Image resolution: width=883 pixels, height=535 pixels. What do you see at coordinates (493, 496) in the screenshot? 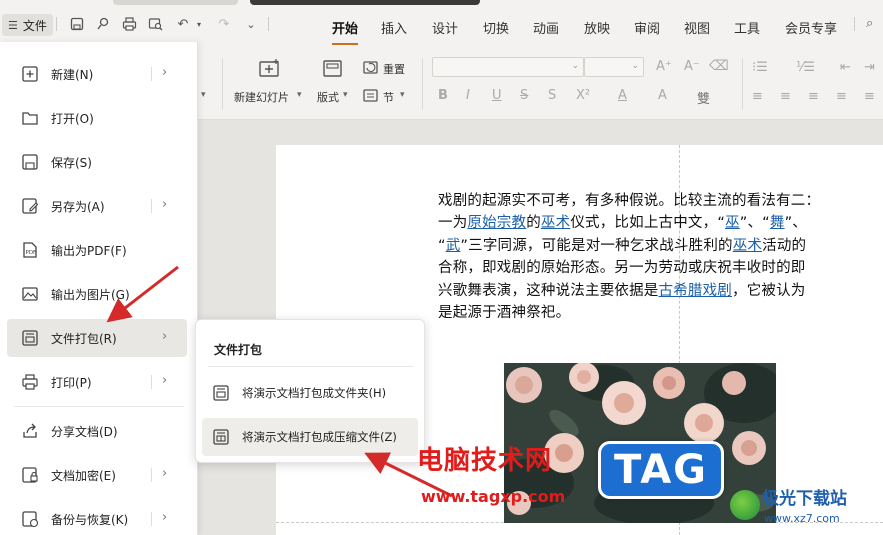
I see `watermark-site-url: www.tagxp.com` at bounding box center [493, 496].